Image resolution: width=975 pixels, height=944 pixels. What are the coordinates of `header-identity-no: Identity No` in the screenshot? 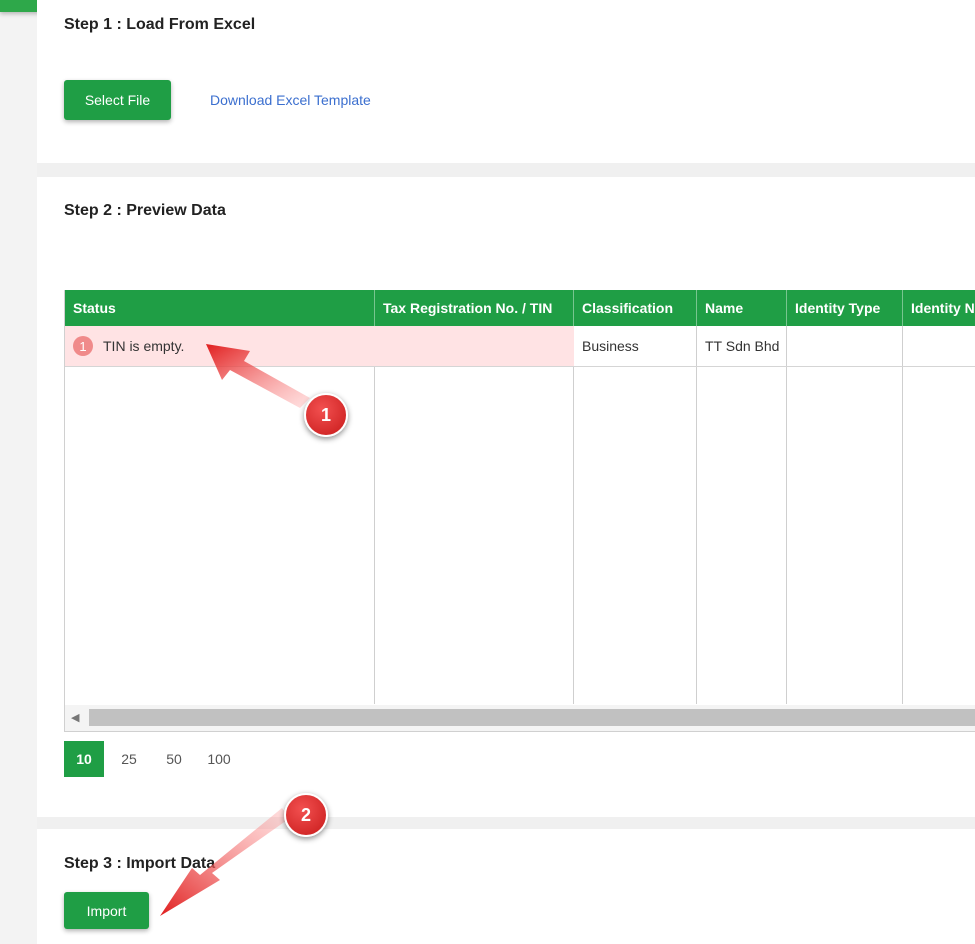 It's located at (939, 308).